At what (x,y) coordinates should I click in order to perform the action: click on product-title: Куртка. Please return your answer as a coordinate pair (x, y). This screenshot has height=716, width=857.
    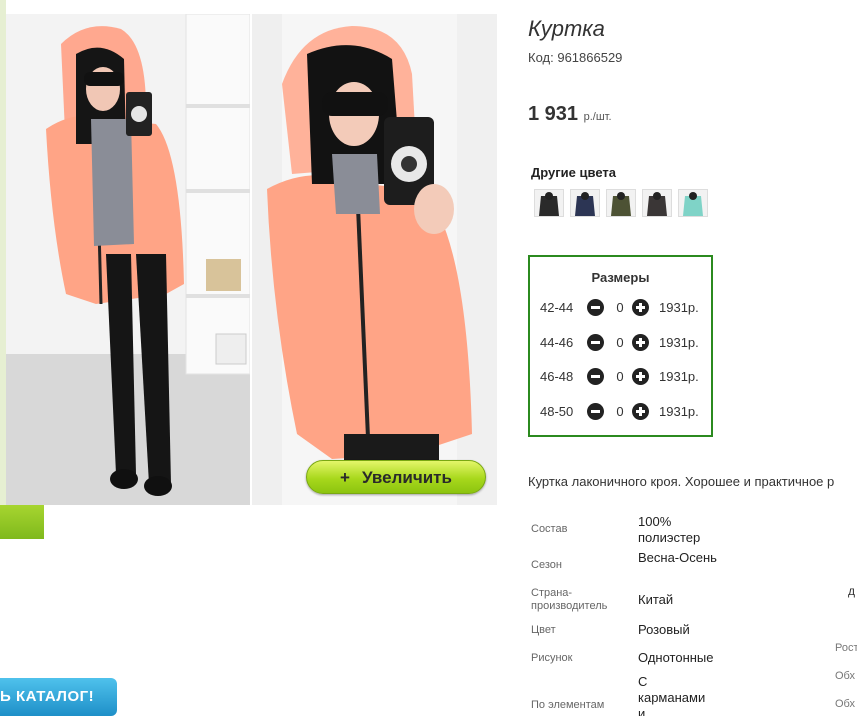
    Looking at the image, I should click on (566, 28).